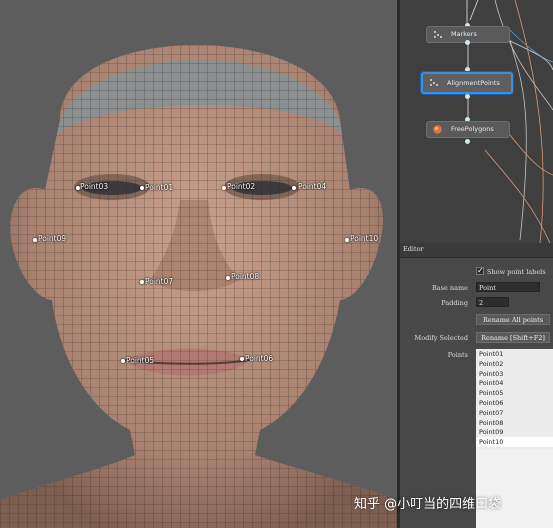 The height and width of the screenshot is (528, 553). Describe the element at coordinates (94, 186) in the screenshot. I see `landmark-label: Point03` at that location.